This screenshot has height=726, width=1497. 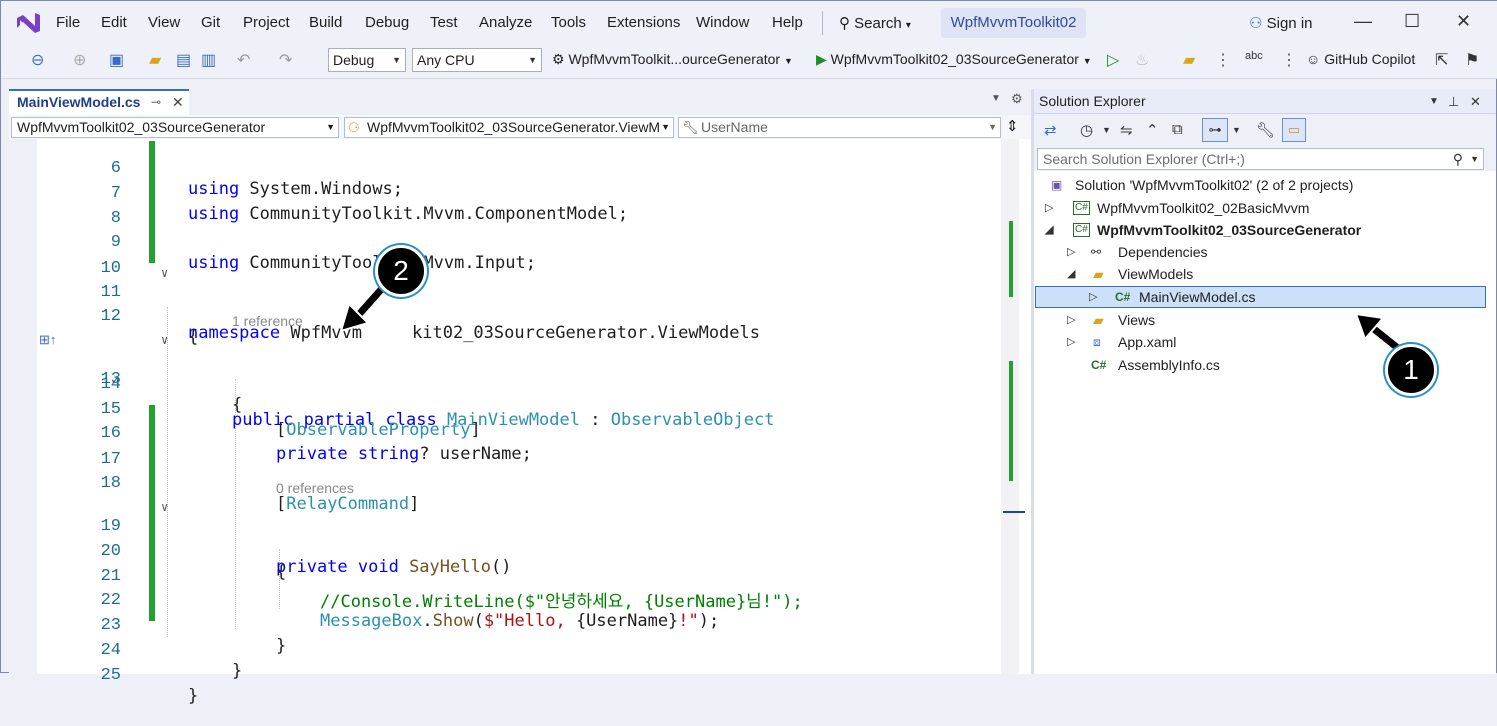 I want to click on switch-views-icon: ⇄, so click(x=1050, y=130).